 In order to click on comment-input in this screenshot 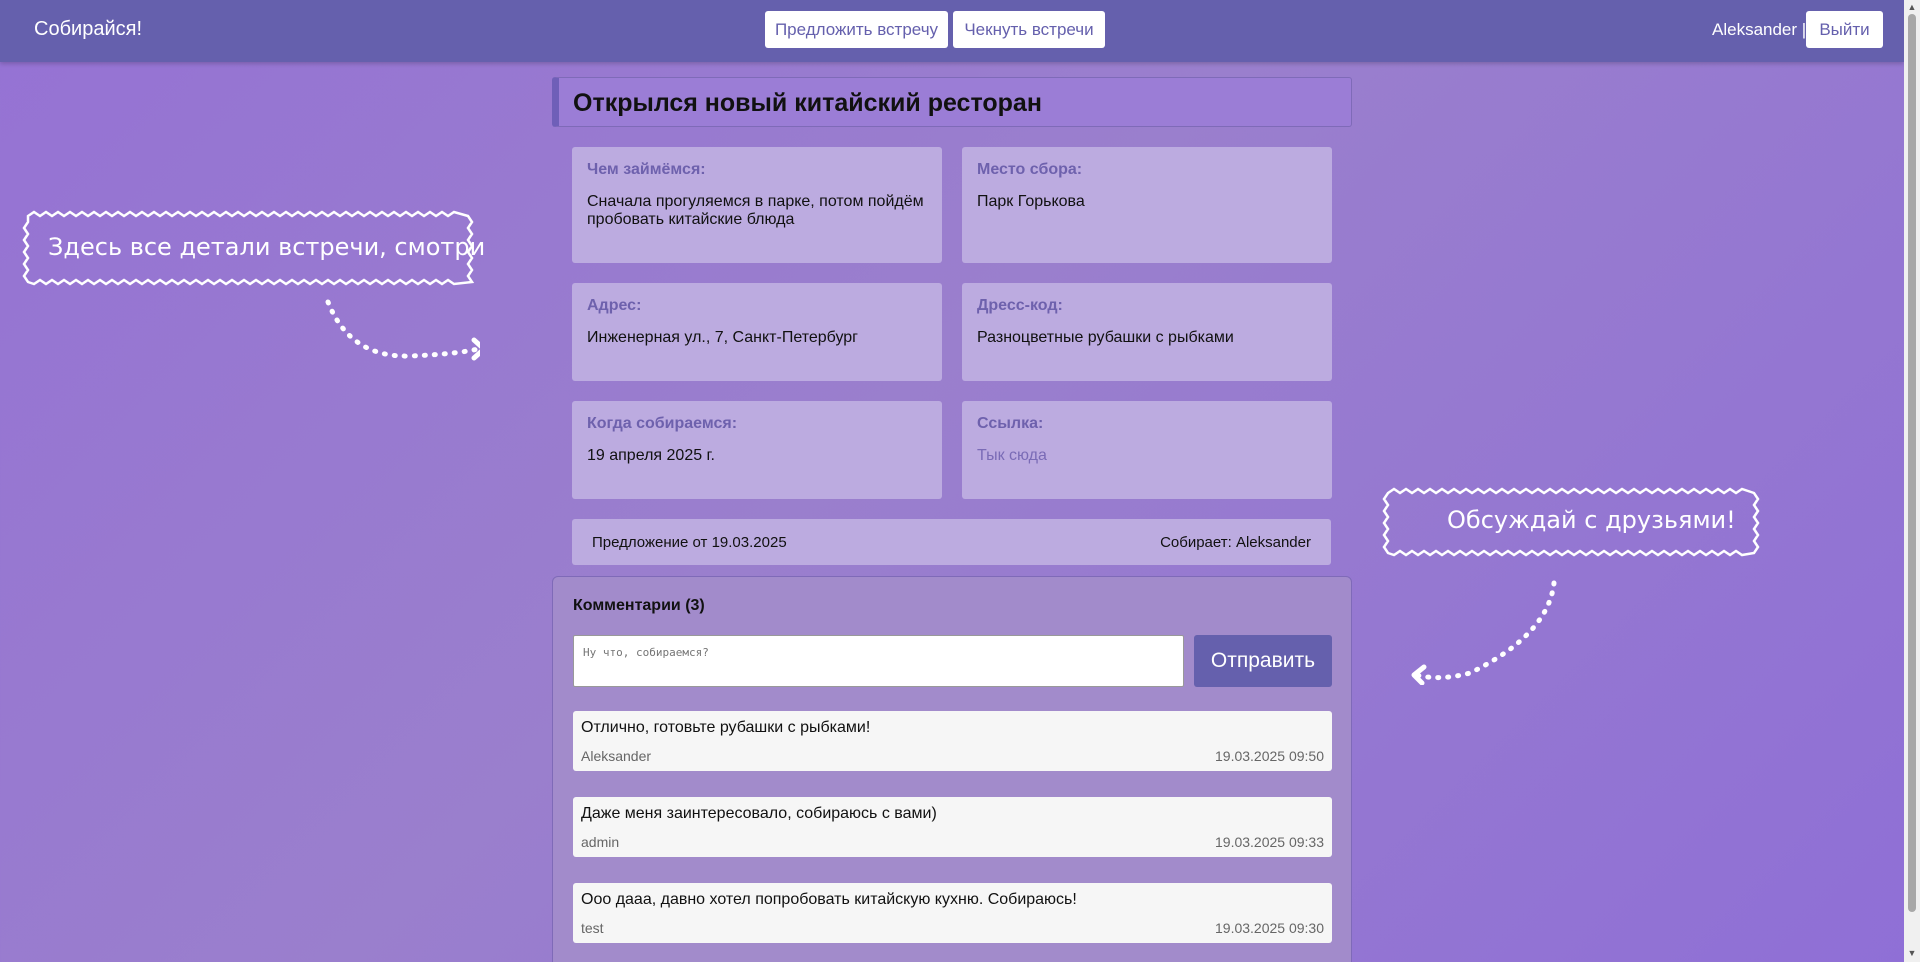, I will do `click(878, 661)`.